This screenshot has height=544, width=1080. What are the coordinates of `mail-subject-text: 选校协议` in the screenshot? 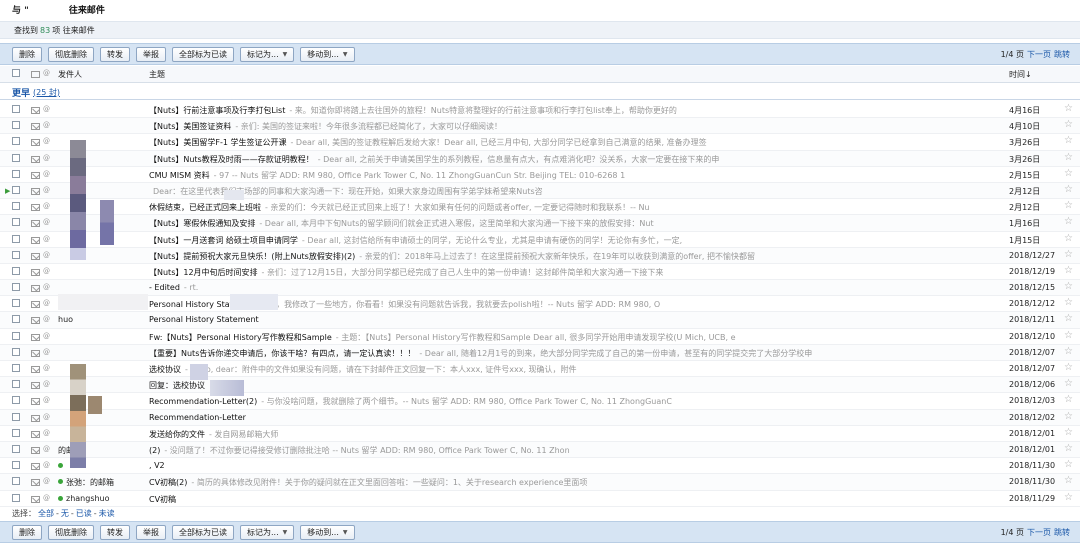 It's located at (165, 369).